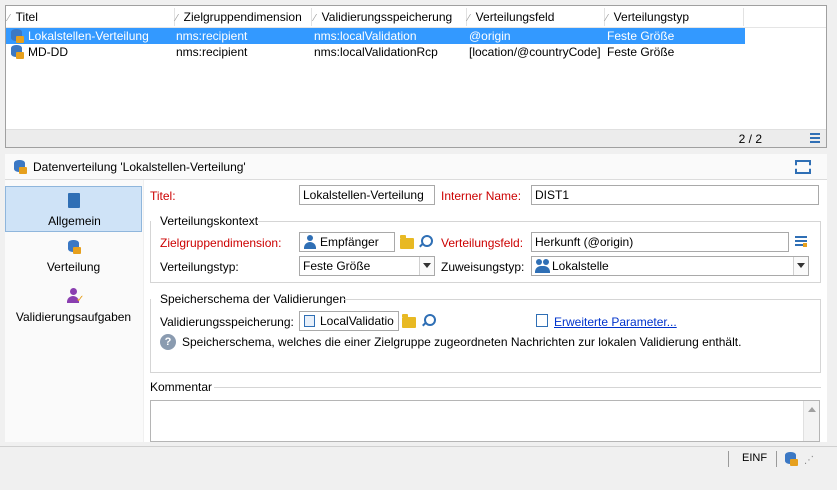  I want to click on comment-textarea, so click(485, 421).